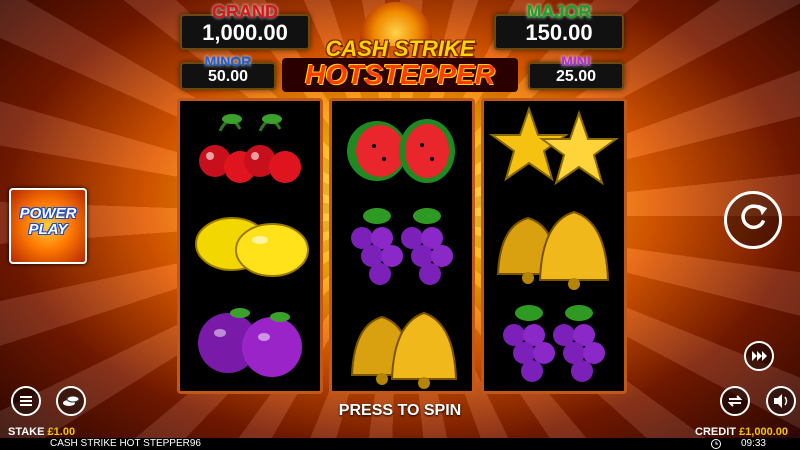 The image size is (800, 450). I want to click on plums-icon, so click(250, 343).